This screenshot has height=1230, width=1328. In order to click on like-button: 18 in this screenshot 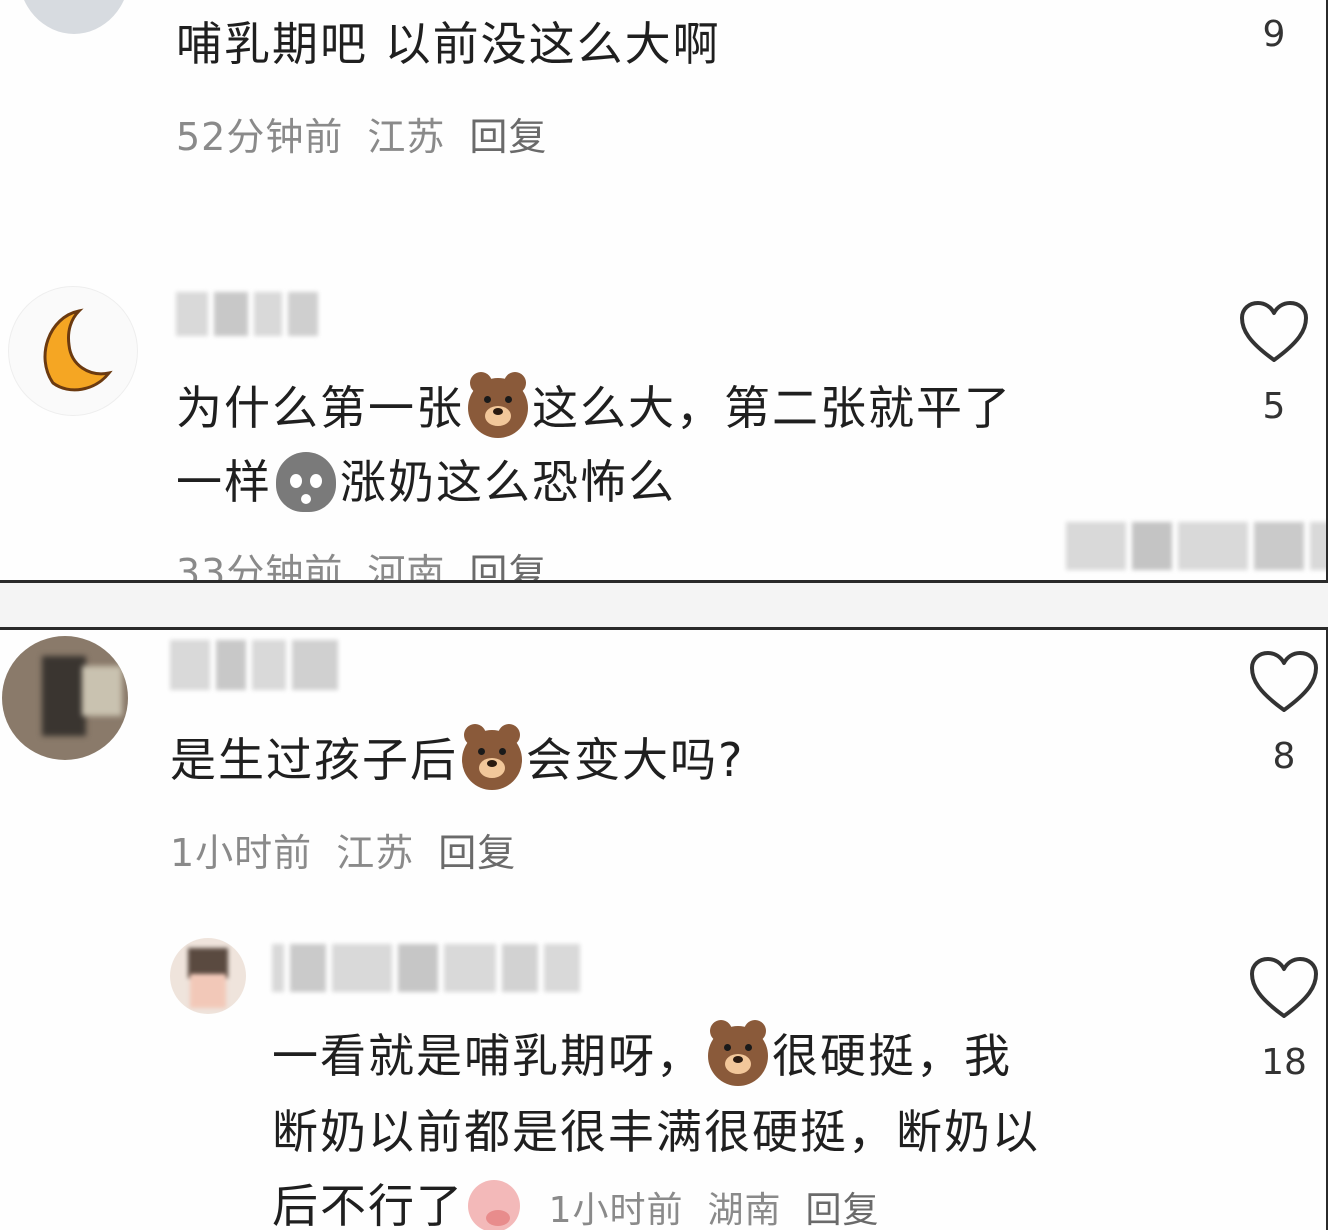, I will do `click(1284, 1019)`.